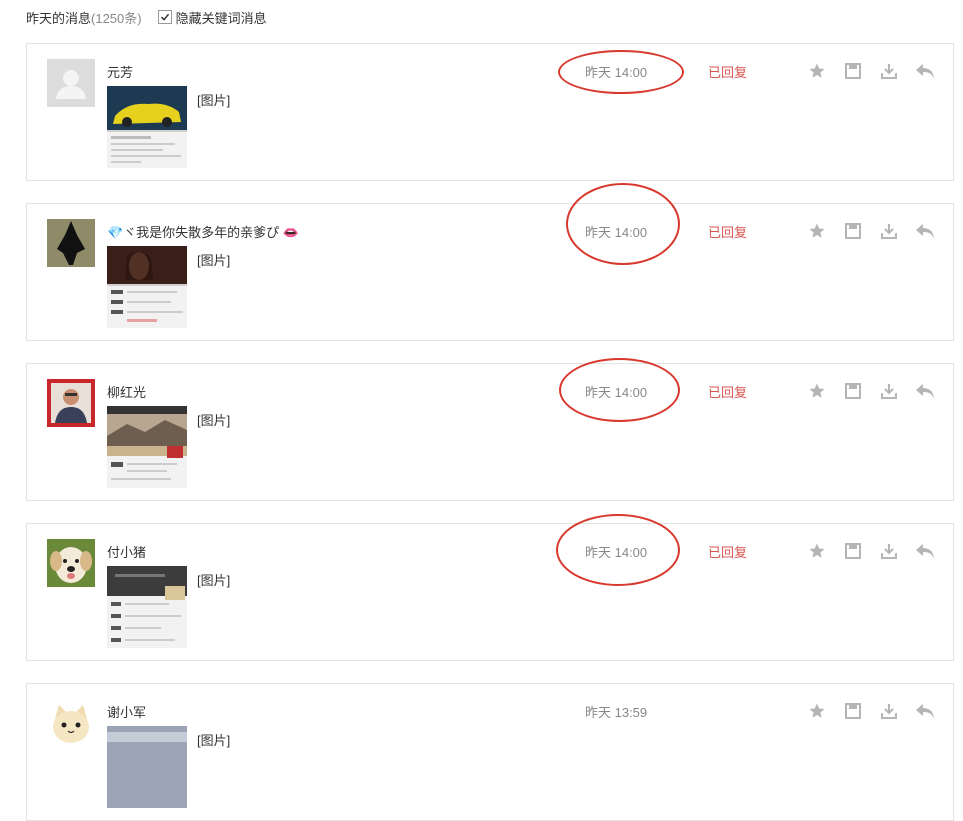 The image size is (963, 821). What do you see at coordinates (146, 17) in the screenshot?
I see `messages-header: 昨天的消息 (1250条) 隐藏关键词消息` at bounding box center [146, 17].